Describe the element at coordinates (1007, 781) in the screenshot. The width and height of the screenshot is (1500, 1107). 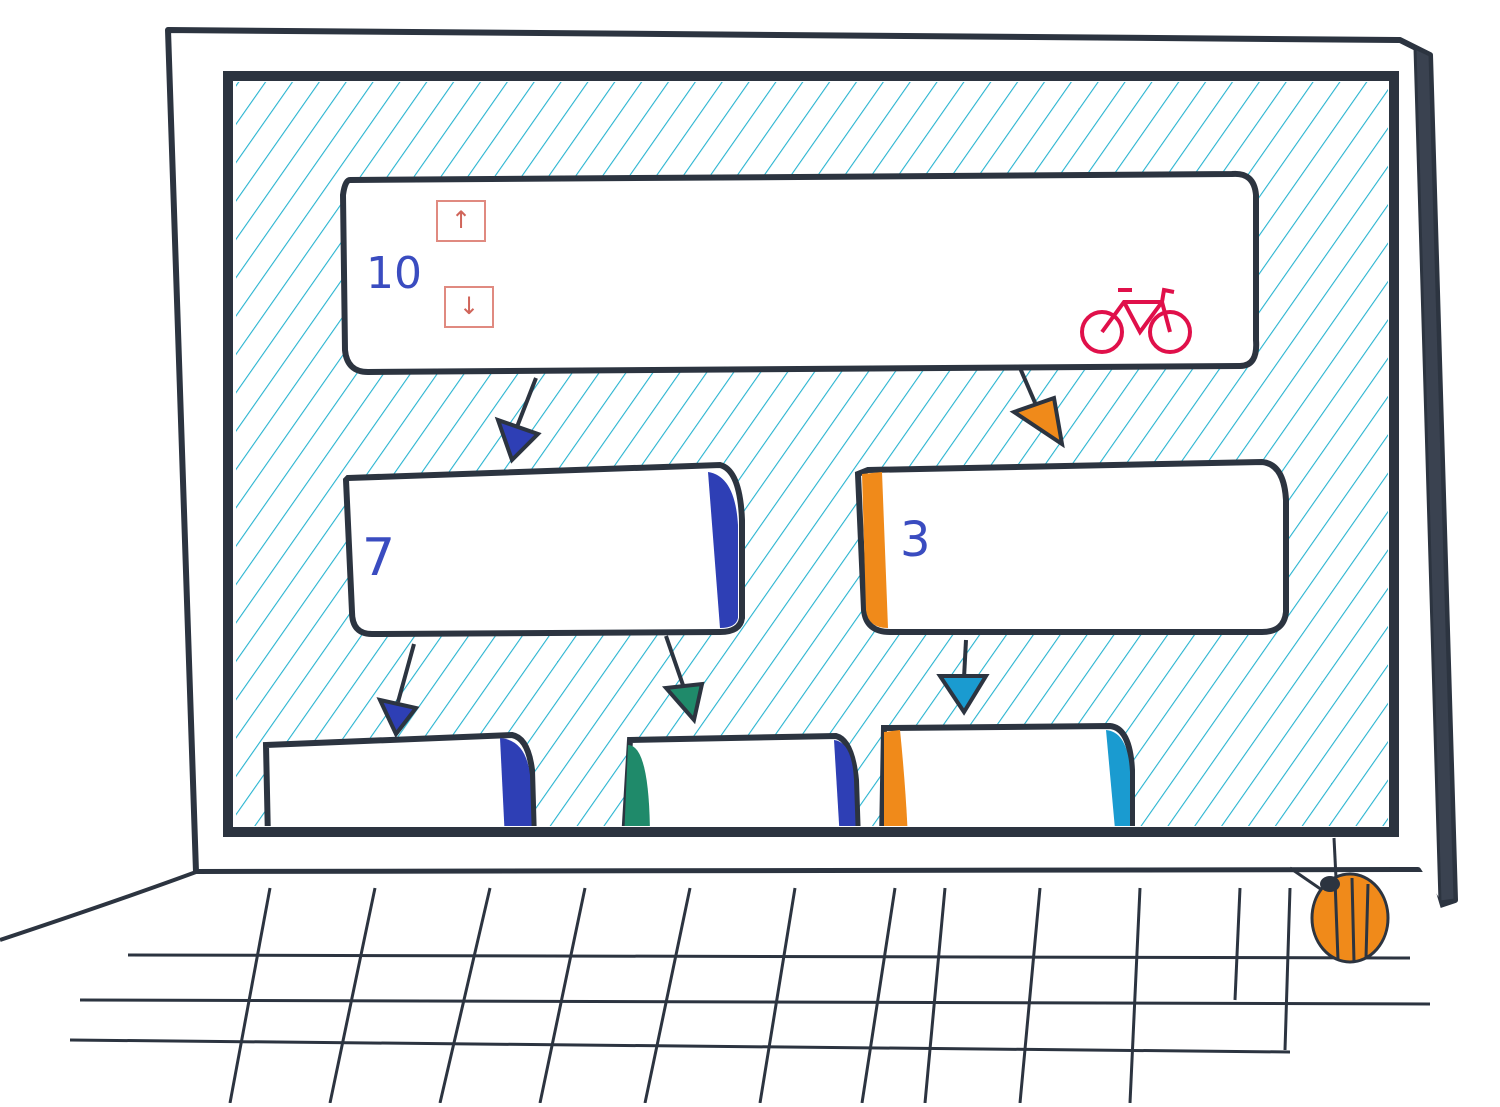
I see `tree-node-leaf3` at that location.